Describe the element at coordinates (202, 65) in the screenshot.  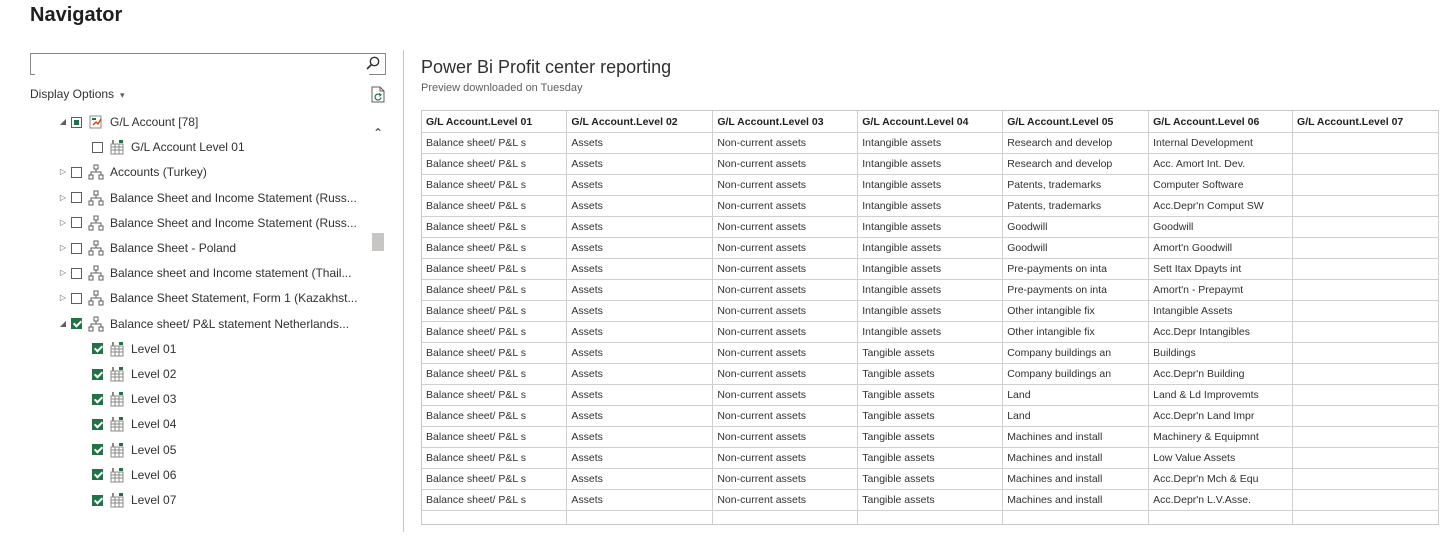
I see `search-input` at that location.